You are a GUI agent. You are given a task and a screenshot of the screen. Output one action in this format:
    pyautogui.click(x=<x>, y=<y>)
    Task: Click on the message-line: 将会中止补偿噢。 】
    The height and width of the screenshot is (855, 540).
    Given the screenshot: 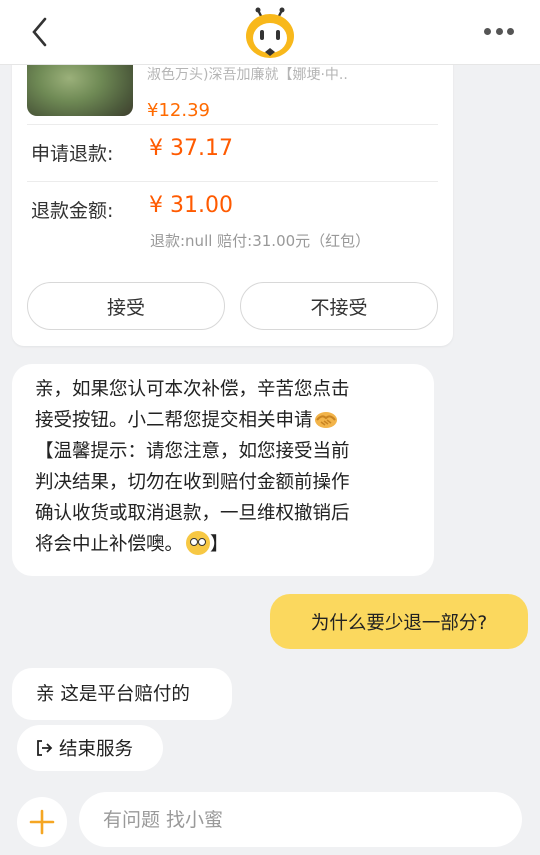 What is the action you would take?
    pyautogui.click(x=228, y=544)
    